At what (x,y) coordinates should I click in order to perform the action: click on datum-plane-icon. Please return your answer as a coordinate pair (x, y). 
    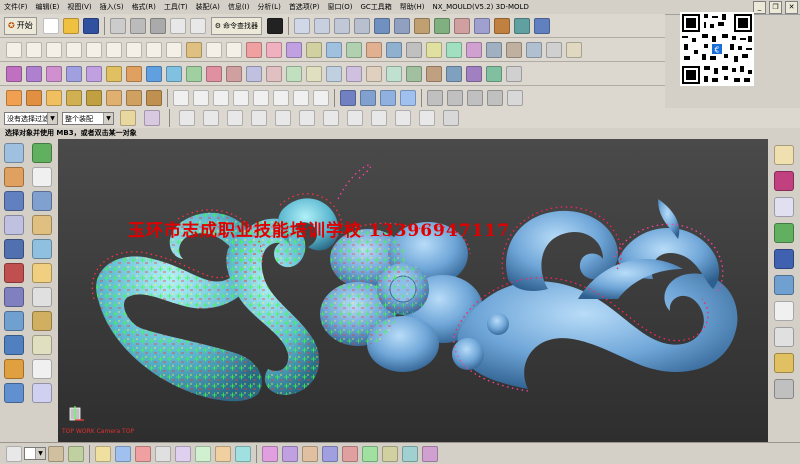
    Looking at the image, I should click on (103, 453).